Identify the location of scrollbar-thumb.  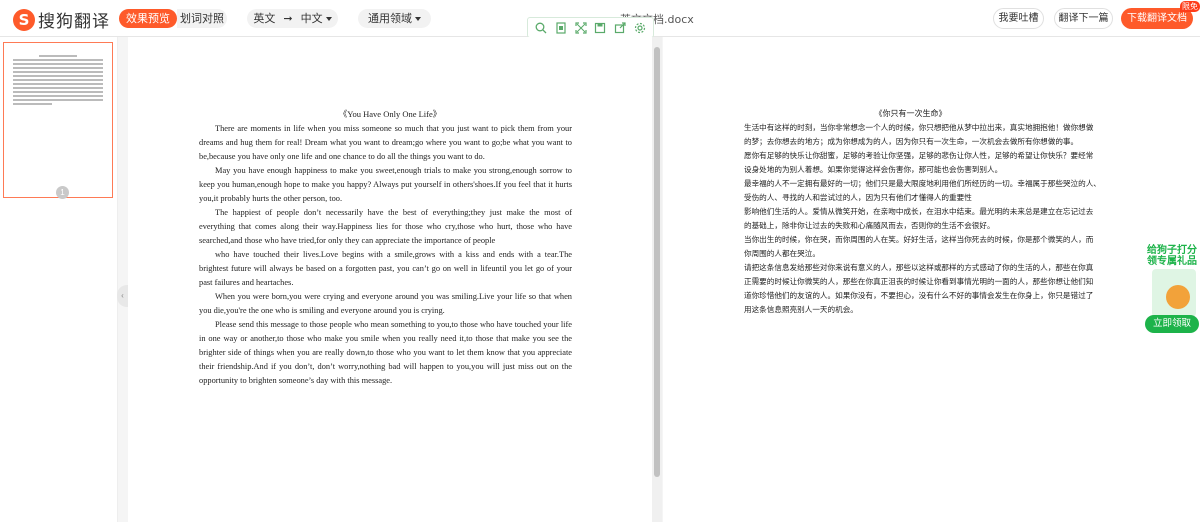
(657, 262).